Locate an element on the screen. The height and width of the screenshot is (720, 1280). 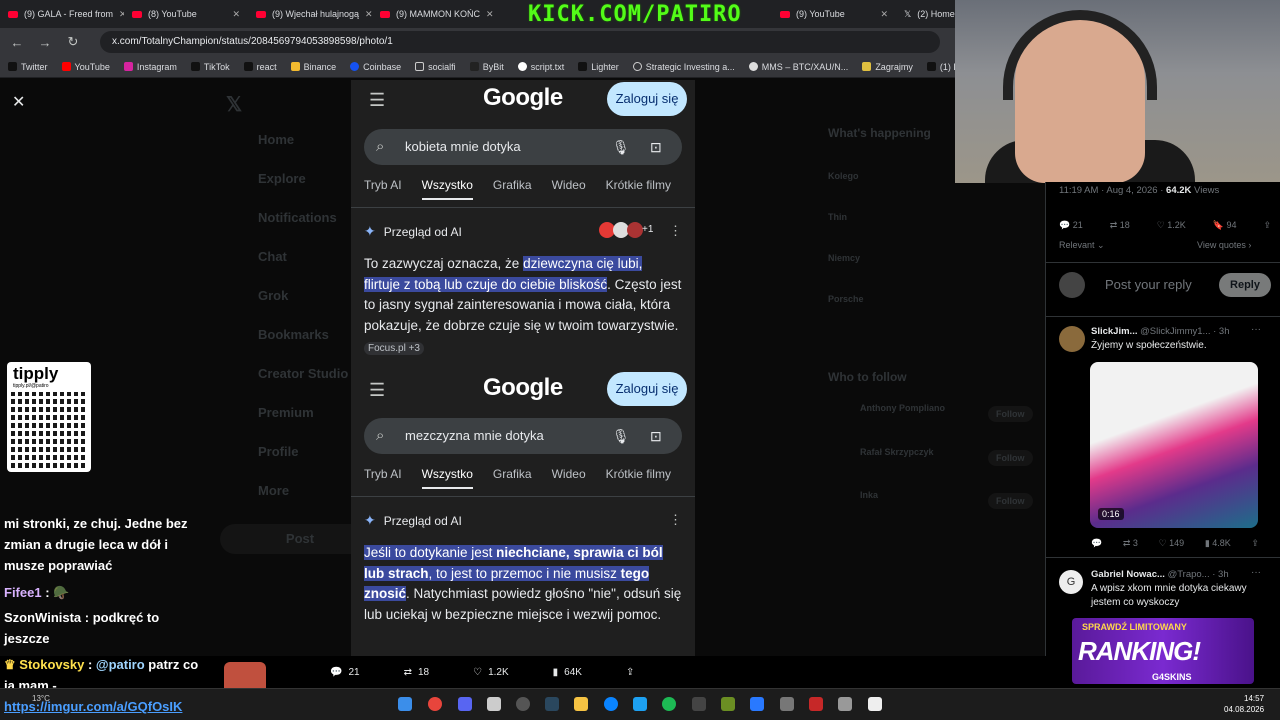
spotify-icon is located at coordinates (669, 704).